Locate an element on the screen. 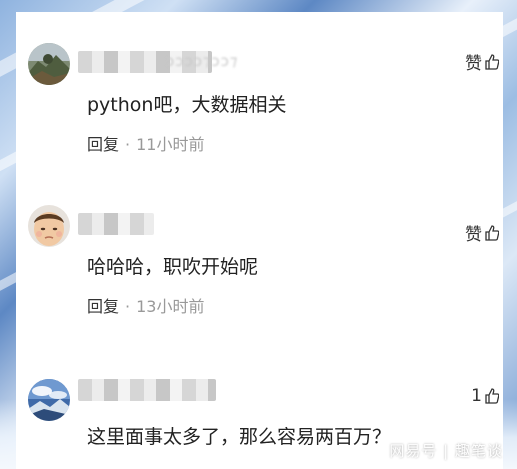 The image size is (517, 469). comment-text: 哈哈哈，职吹开始呢 is located at coordinates (173, 267).